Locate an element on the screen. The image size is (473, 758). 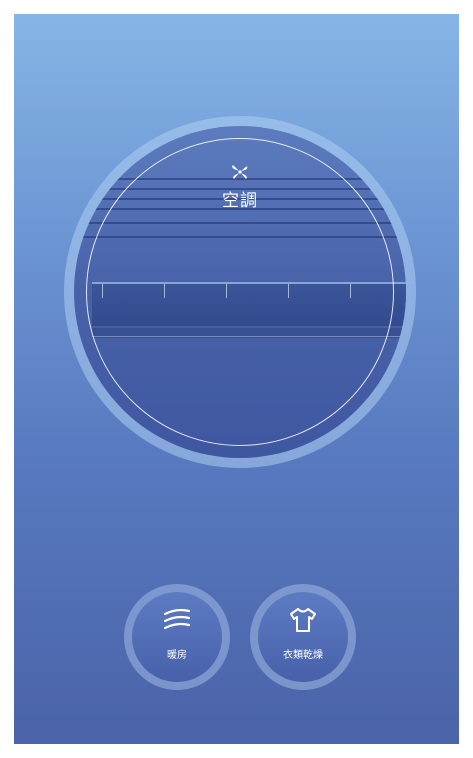
heating-mode-button-face: 暖房 is located at coordinates (177, 637).